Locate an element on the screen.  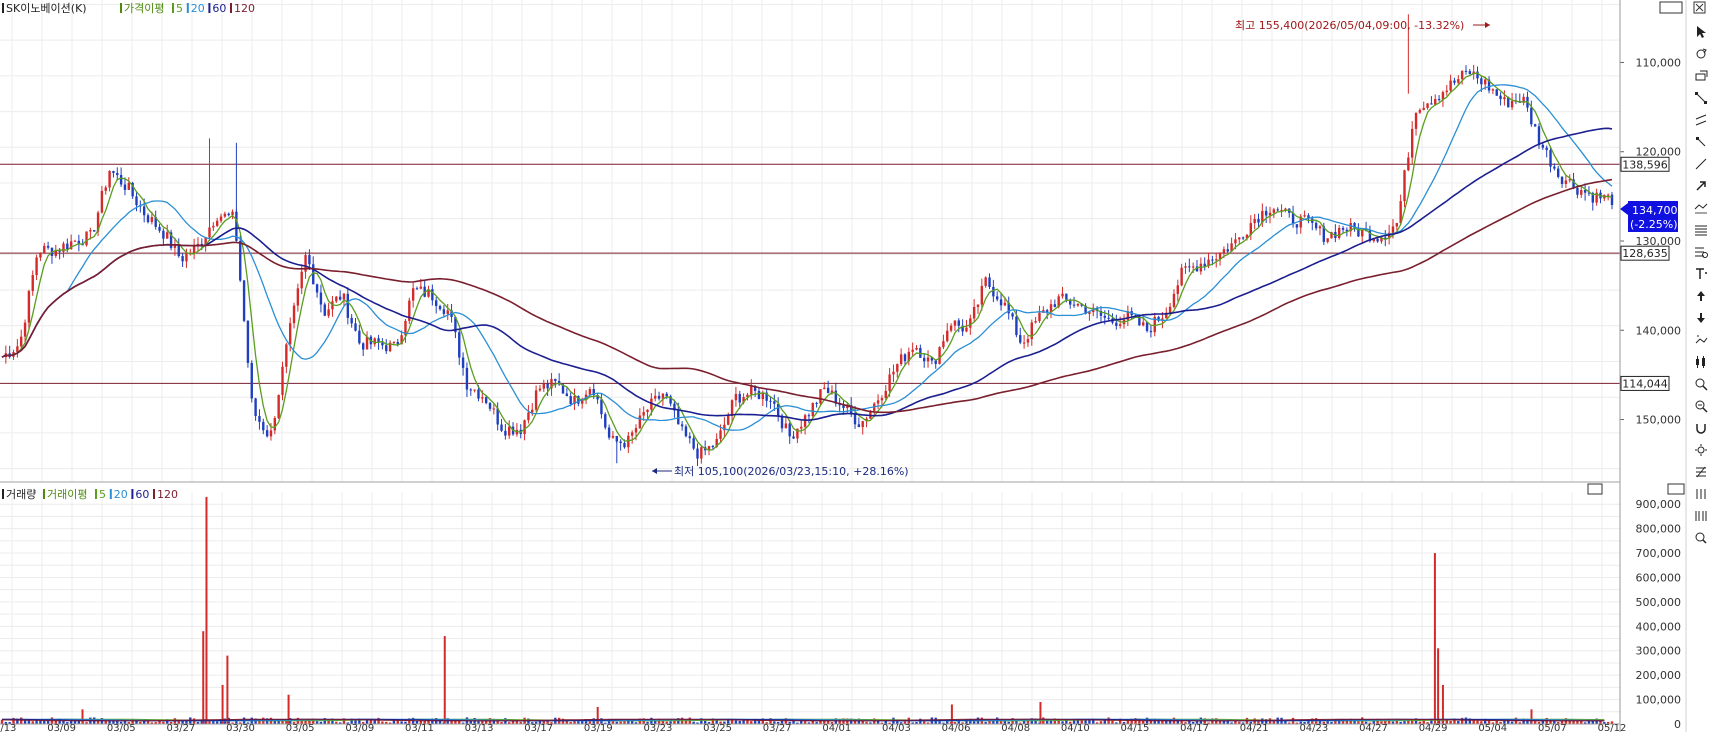
search-icon is located at coordinates (1701, 539).